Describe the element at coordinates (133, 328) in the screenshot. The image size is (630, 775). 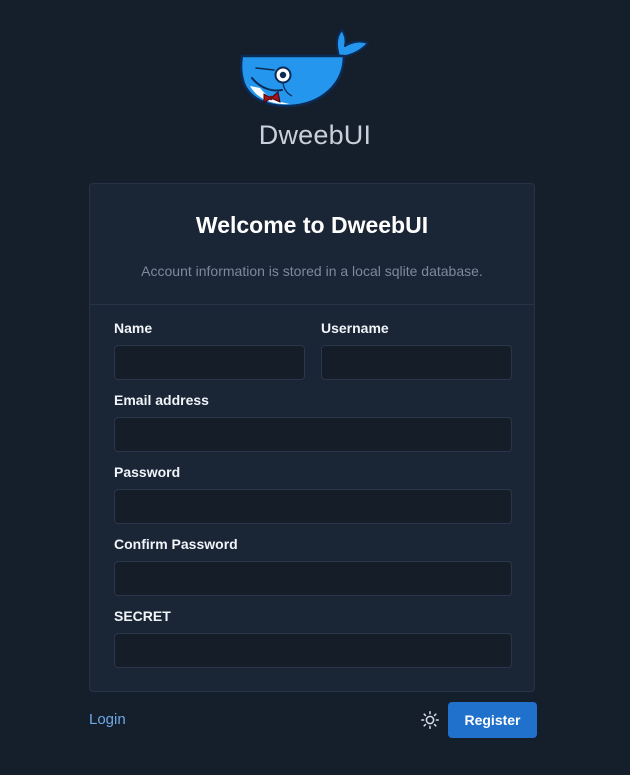
I see `name-label: Name` at that location.